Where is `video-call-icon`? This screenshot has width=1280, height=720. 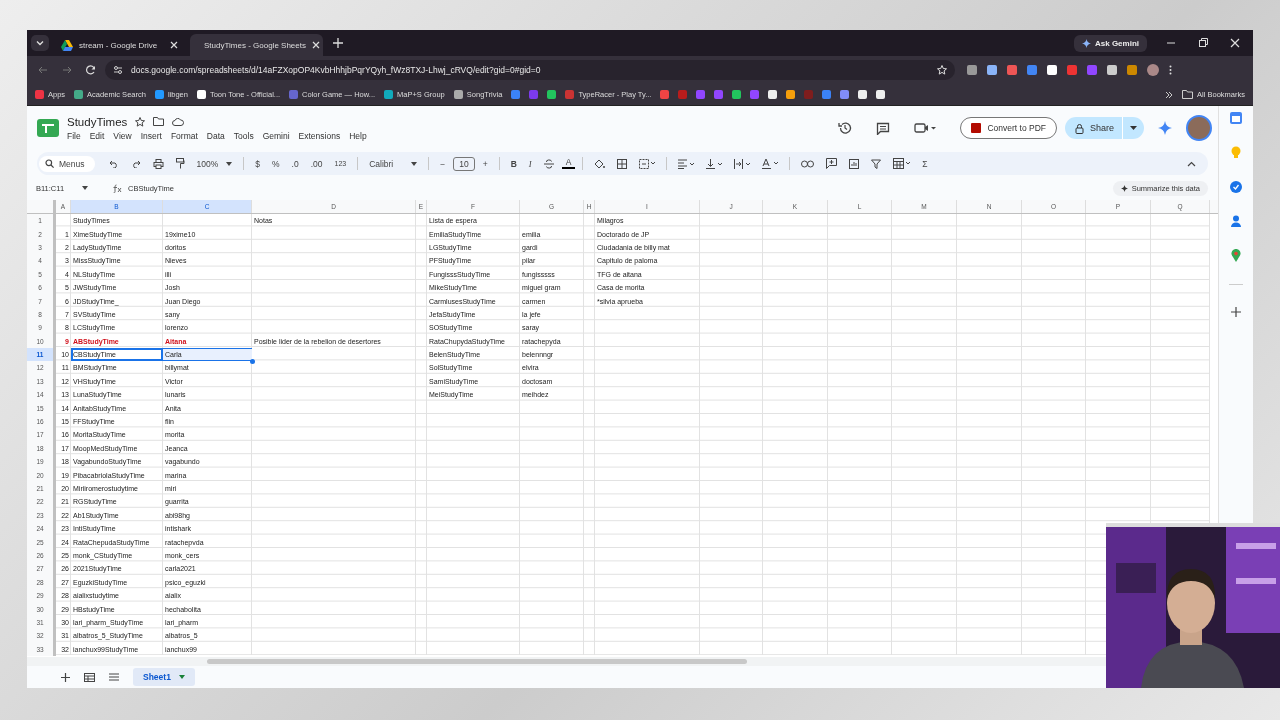 video-call-icon is located at coordinates (925, 128).